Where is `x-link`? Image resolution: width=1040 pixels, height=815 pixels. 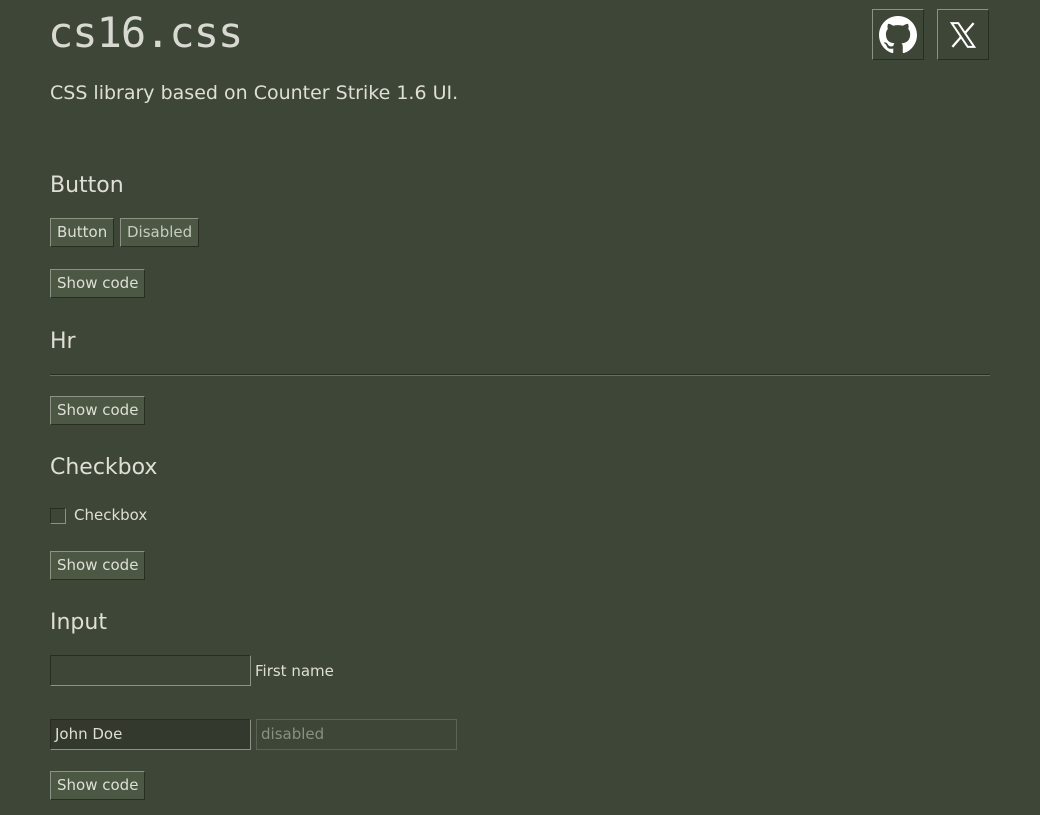 x-link is located at coordinates (963, 34).